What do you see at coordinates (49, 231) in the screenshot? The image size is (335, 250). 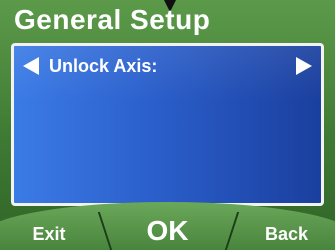 I see `exit-button: Exit` at bounding box center [49, 231].